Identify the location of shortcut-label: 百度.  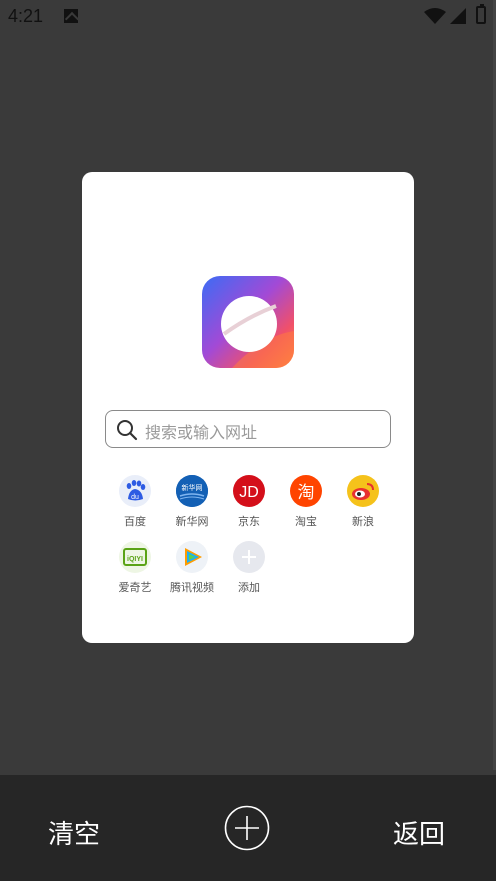
(135, 521).